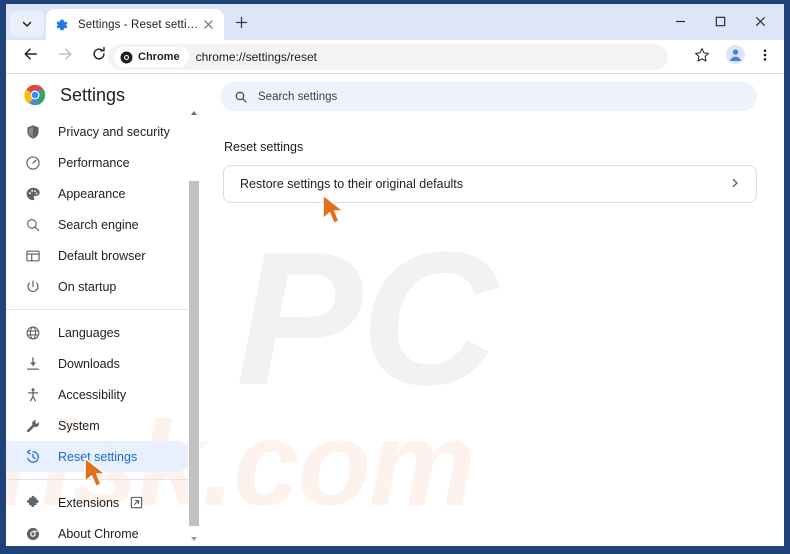 The height and width of the screenshot is (554, 790). What do you see at coordinates (139, 24) in the screenshot?
I see `tab-title: Settings - Reset settings` at bounding box center [139, 24].